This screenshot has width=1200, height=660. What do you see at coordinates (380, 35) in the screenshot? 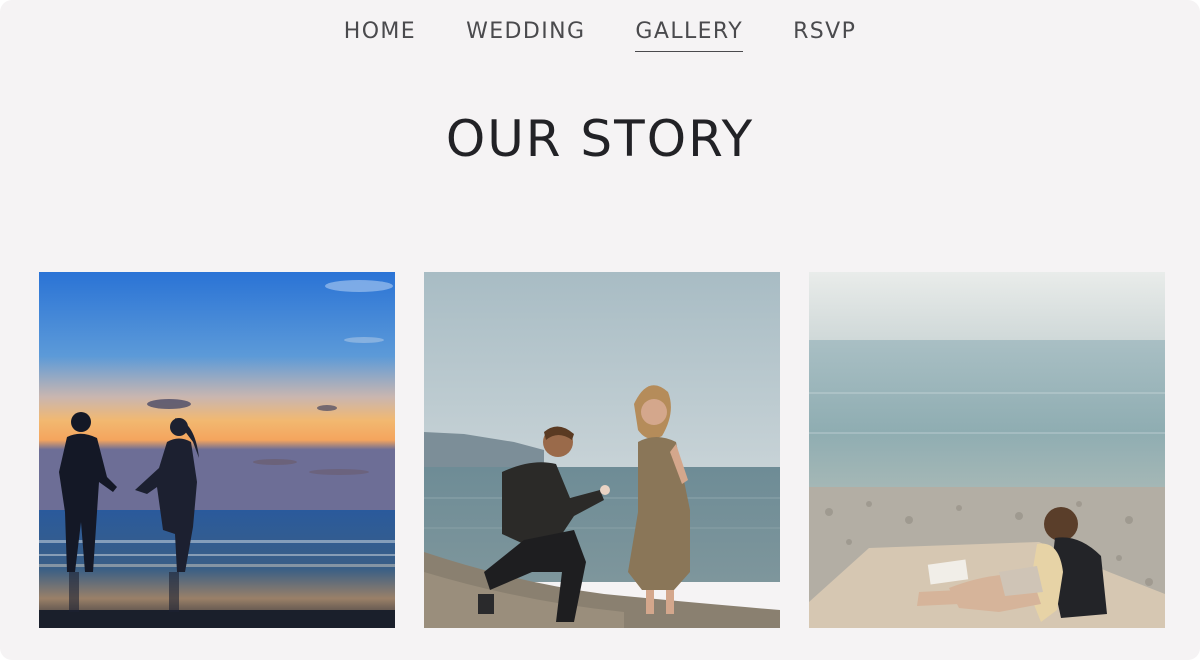
I see `nav-home: HOME` at bounding box center [380, 35].